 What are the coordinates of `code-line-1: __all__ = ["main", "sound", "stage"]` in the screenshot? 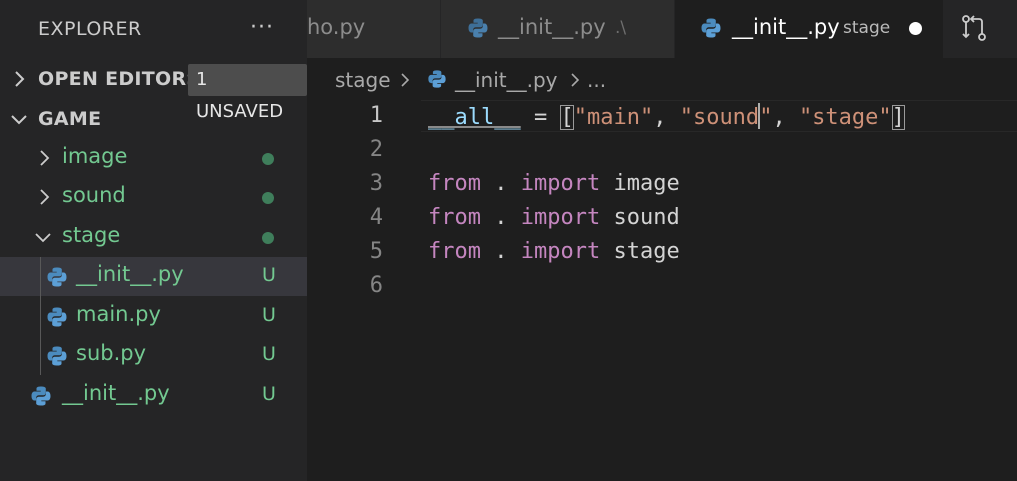 It's located at (666, 116).